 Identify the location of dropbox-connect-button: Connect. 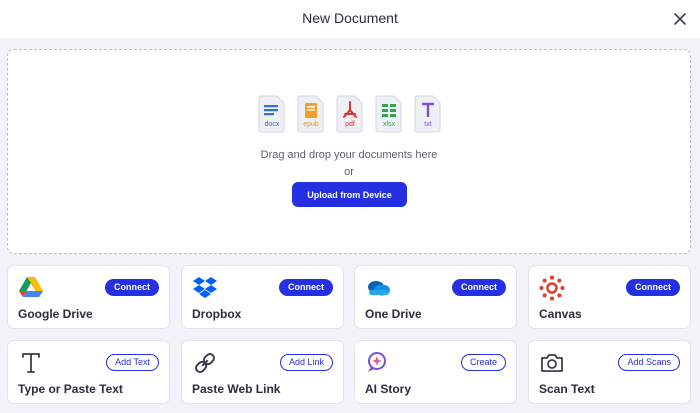
(306, 287).